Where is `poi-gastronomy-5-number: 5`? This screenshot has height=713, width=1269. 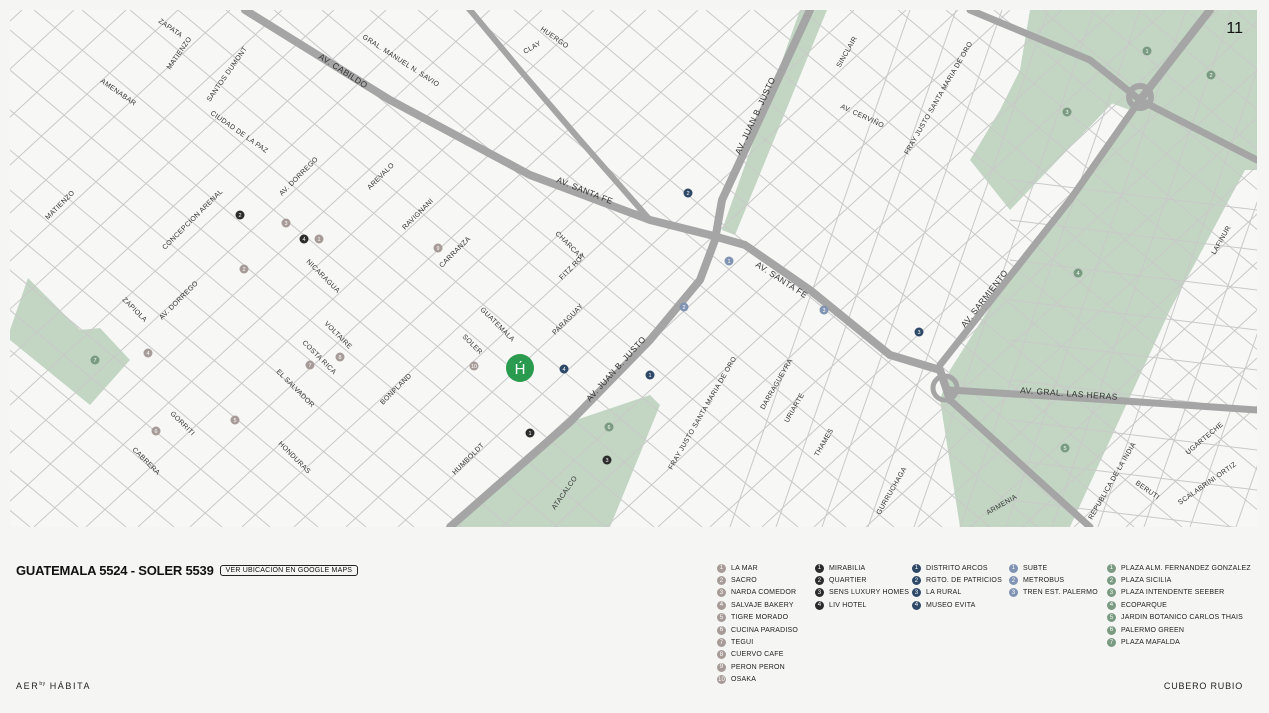 poi-gastronomy-5-number: 5 is located at coordinates (234, 421).